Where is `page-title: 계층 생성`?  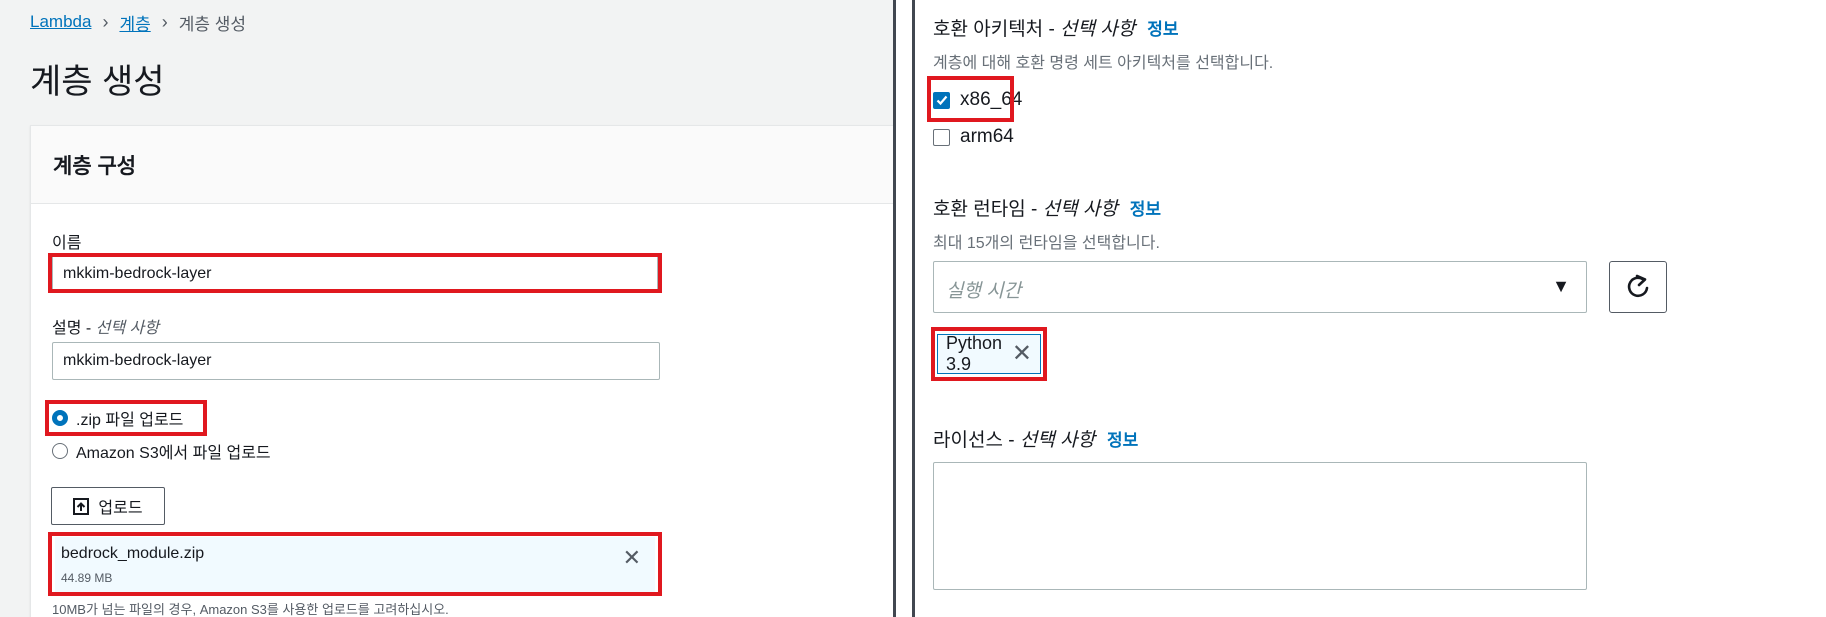
page-title: 계층 생성 is located at coordinates (97, 82).